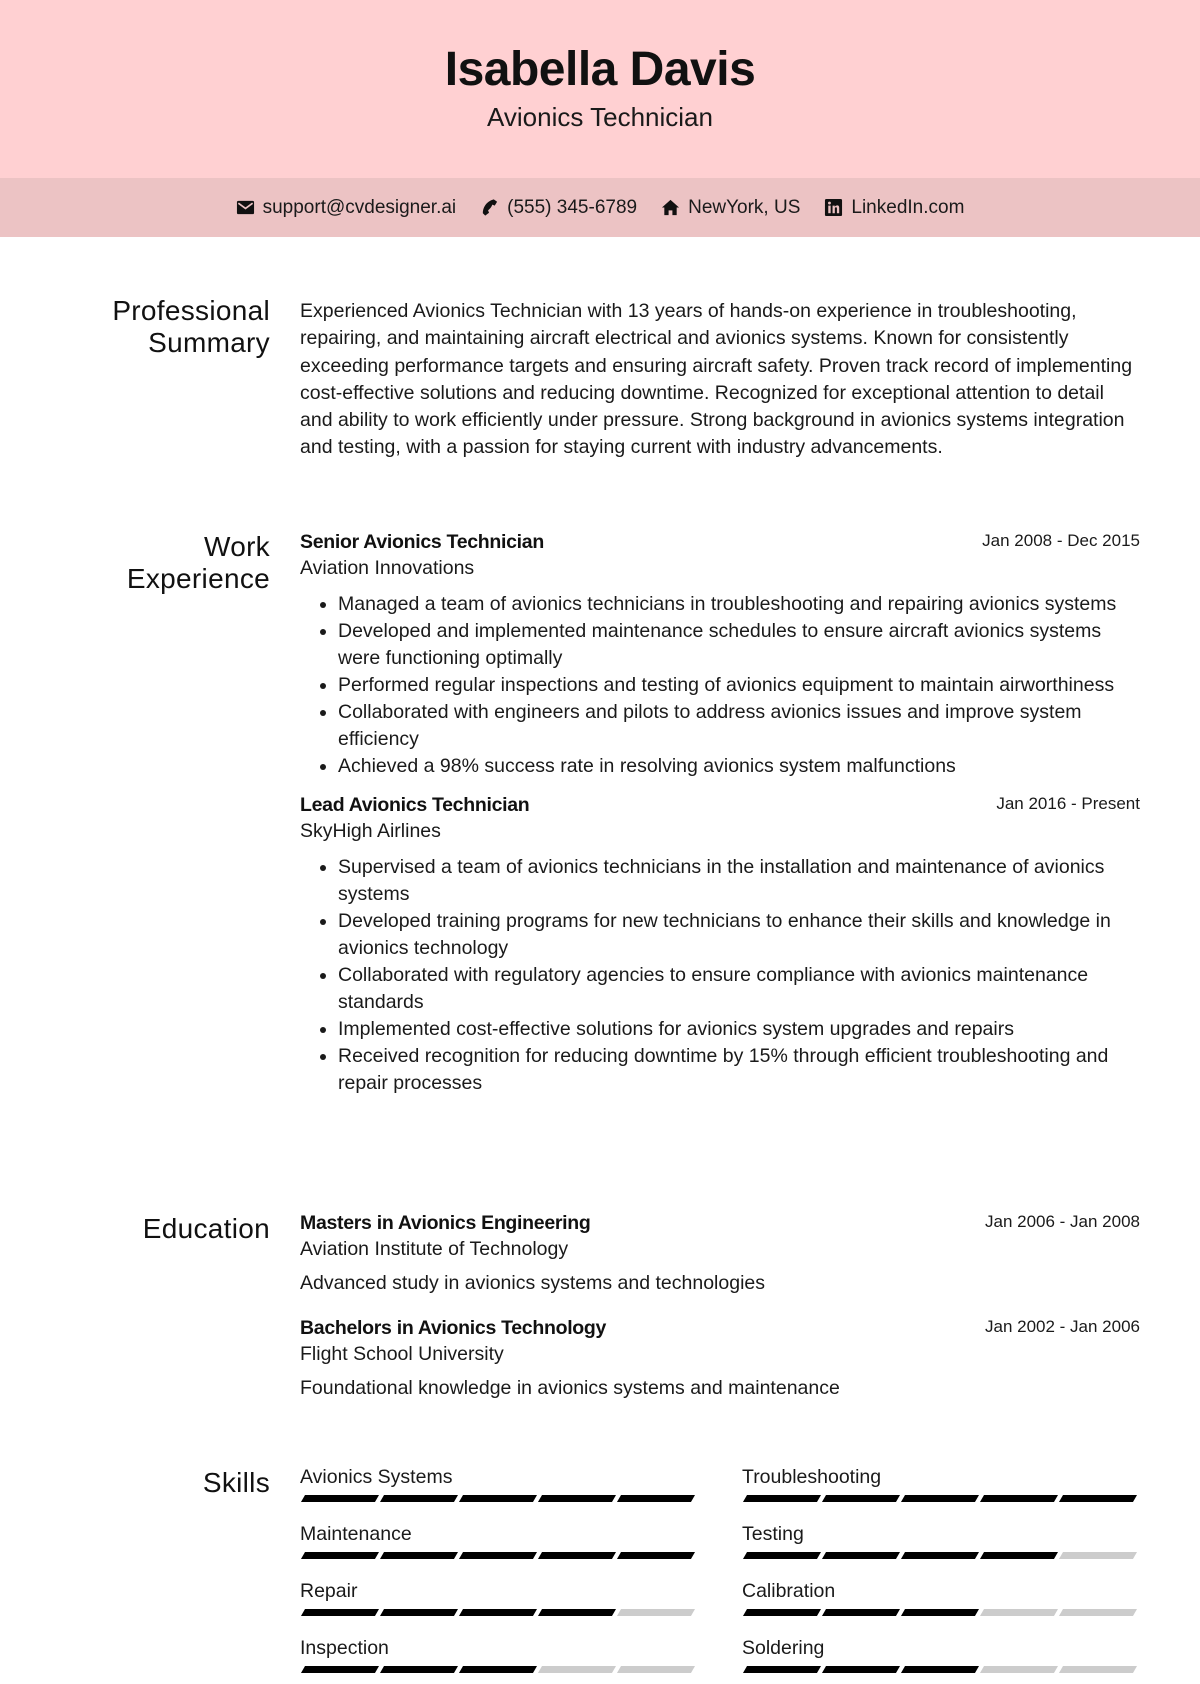 This screenshot has height=1684, width=1200. Describe the element at coordinates (489, 207) in the screenshot. I see `phone-icon` at that location.